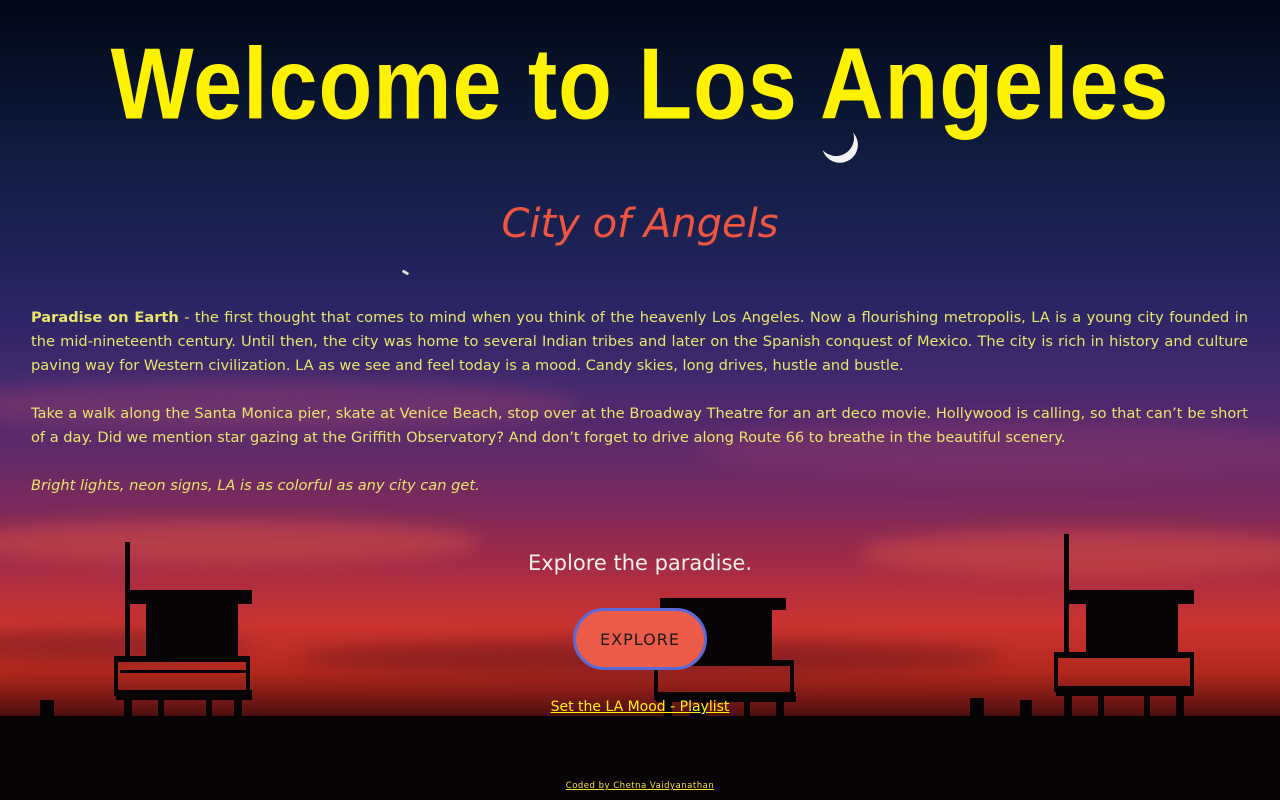 The height and width of the screenshot is (800, 1280). I want to click on intro-lead: Paradise on Earth, so click(105, 317).